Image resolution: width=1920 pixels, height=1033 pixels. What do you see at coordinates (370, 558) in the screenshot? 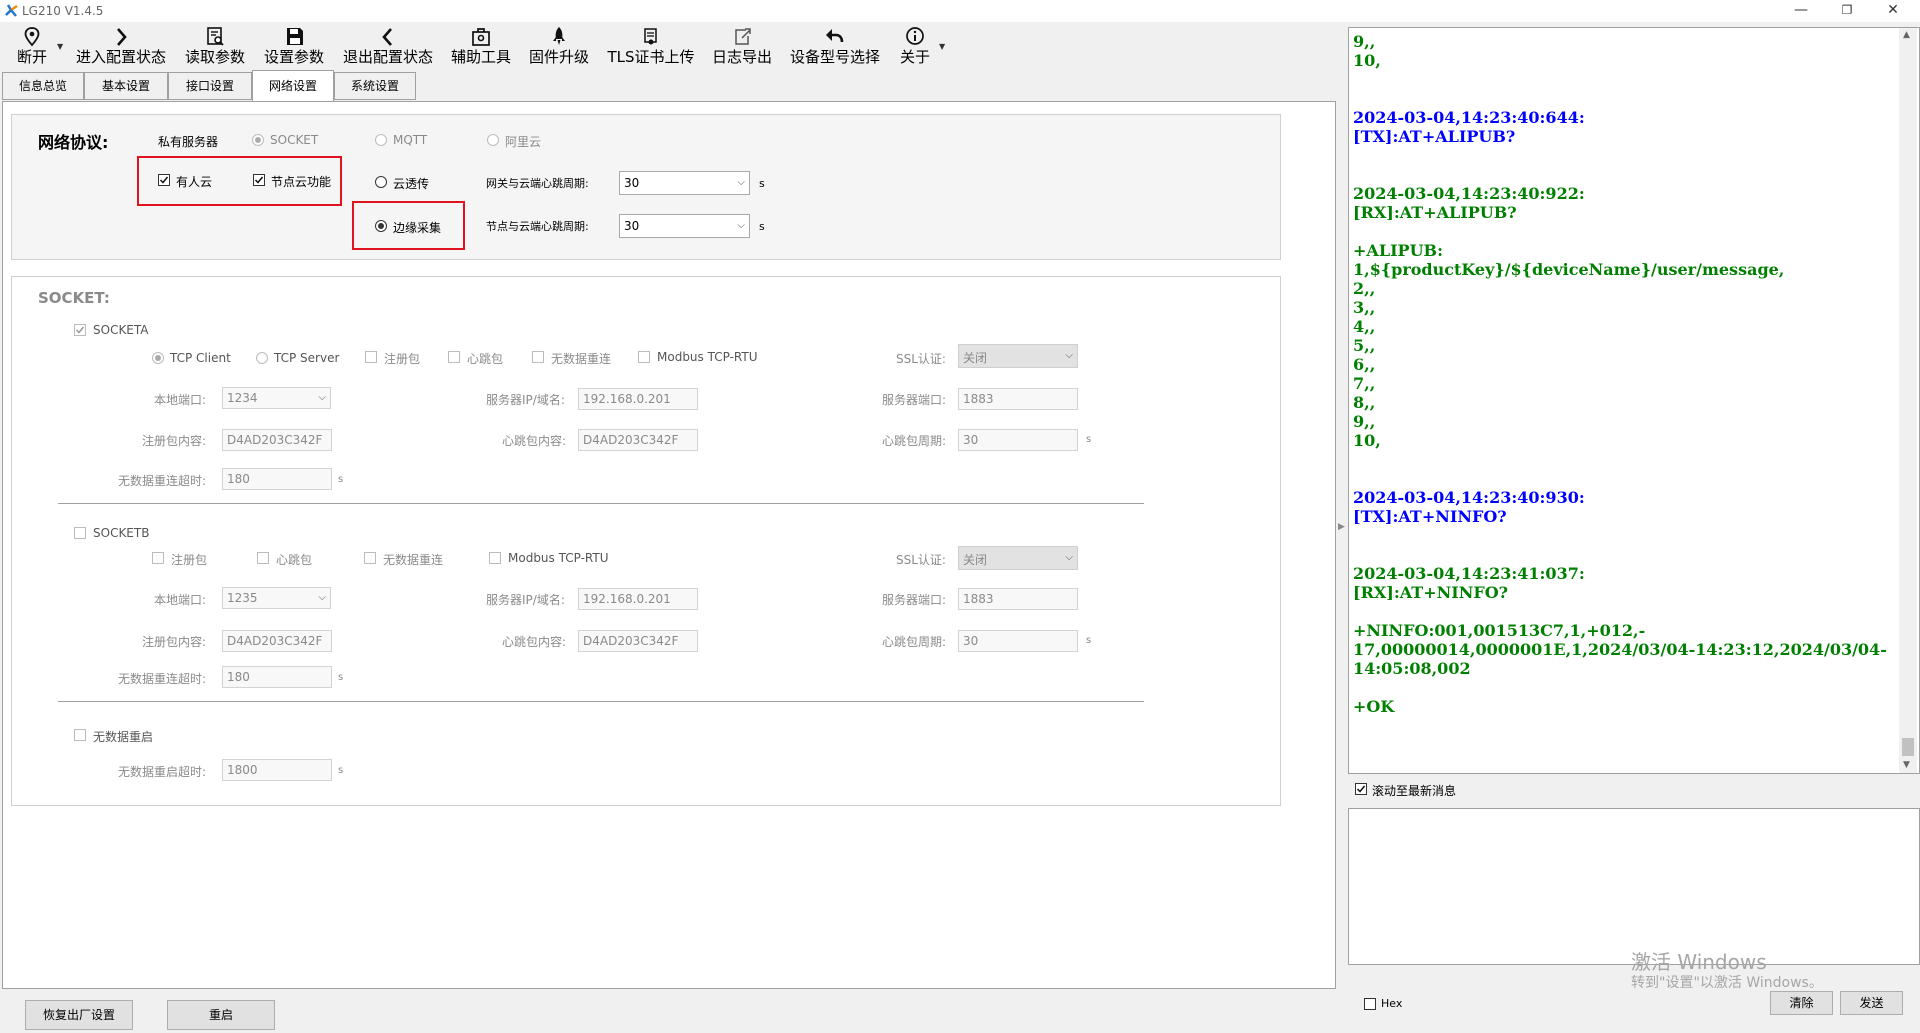
I see `socketb-no-data-reconnect-checkbox` at bounding box center [370, 558].